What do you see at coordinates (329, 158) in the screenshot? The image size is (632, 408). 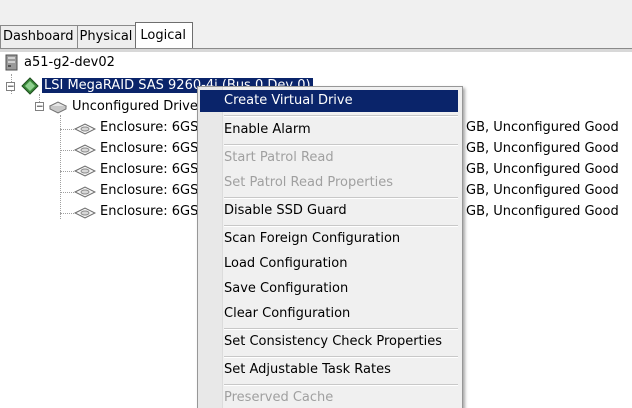 I see `menu-item-start-patrol-read: Start Patrol Read` at bounding box center [329, 158].